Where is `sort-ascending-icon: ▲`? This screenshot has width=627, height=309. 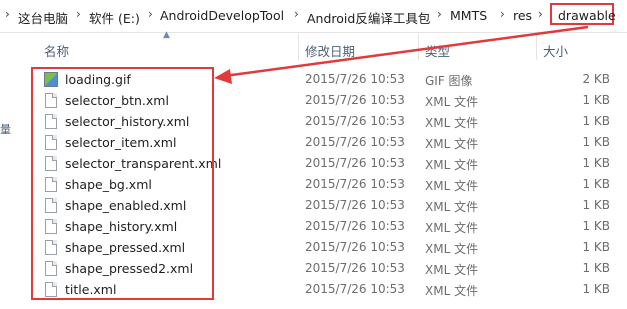 sort-ascending-icon: ▲ is located at coordinates (166, 35).